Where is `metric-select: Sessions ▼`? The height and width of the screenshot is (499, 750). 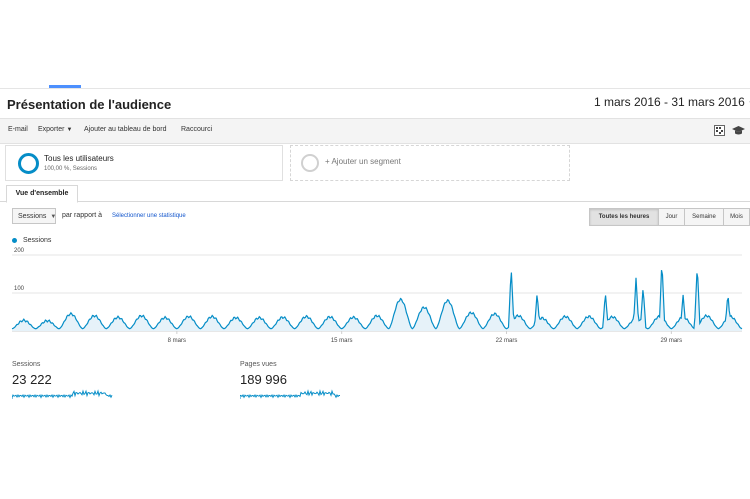 metric-select: Sessions ▼ is located at coordinates (34, 216).